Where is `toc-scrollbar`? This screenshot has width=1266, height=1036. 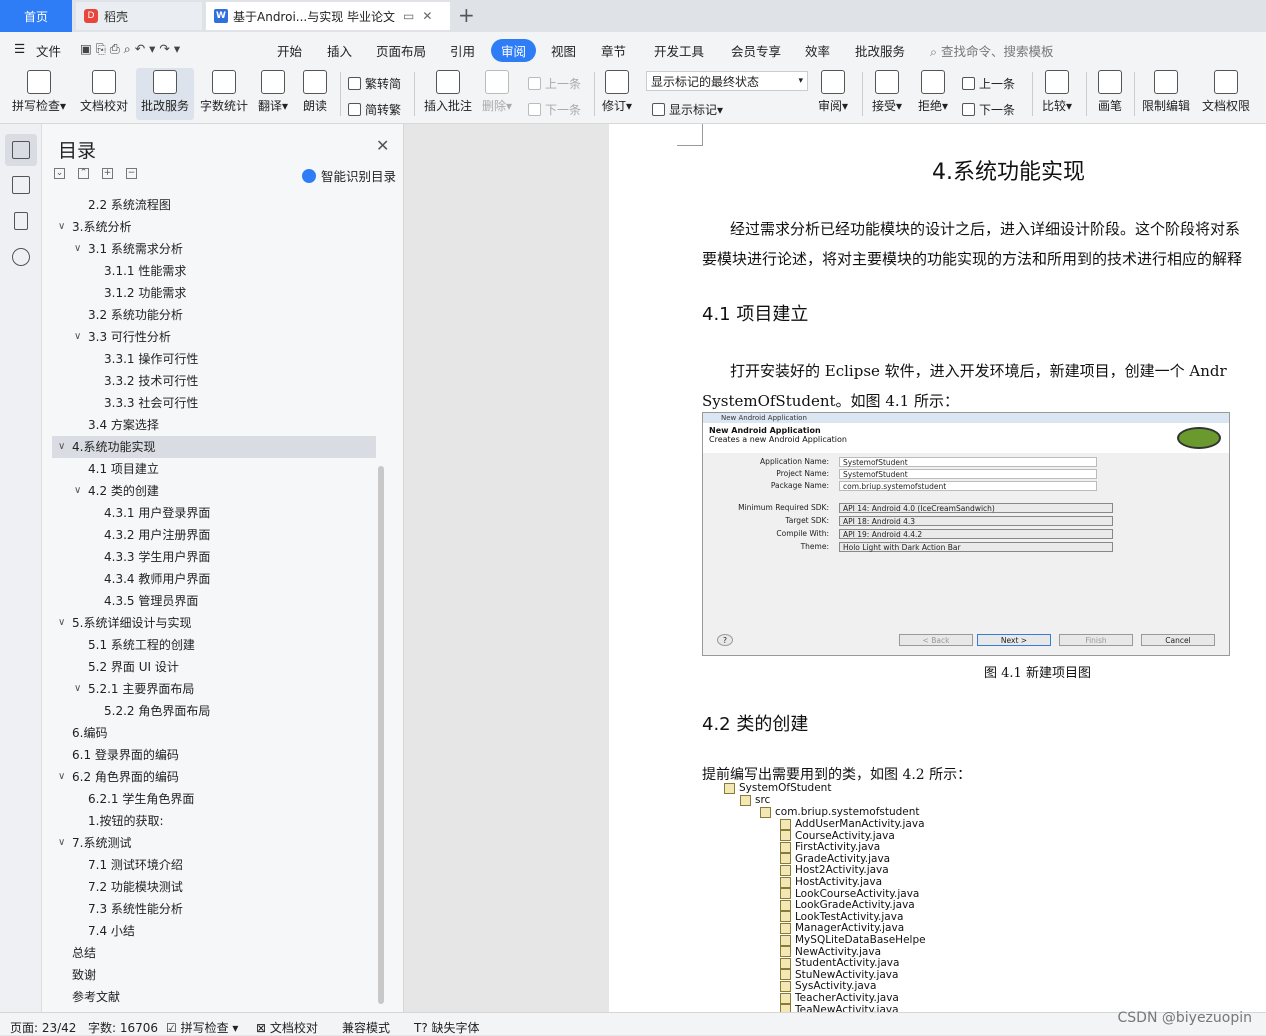 toc-scrollbar is located at coordinates (381, 735).